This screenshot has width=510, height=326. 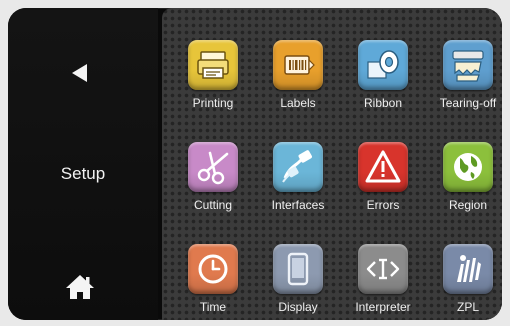 What do you see at coordinates (468, 205) in the screenshot?
I see `tile-label: Region` at bounding box center [468, 205].